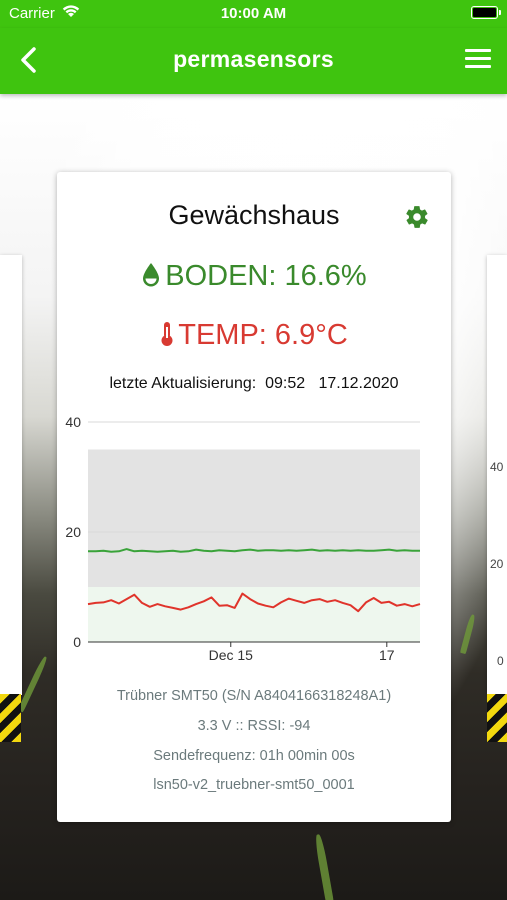 The image size is (507, 900). I want to click on menu-button, so click(478, 60).